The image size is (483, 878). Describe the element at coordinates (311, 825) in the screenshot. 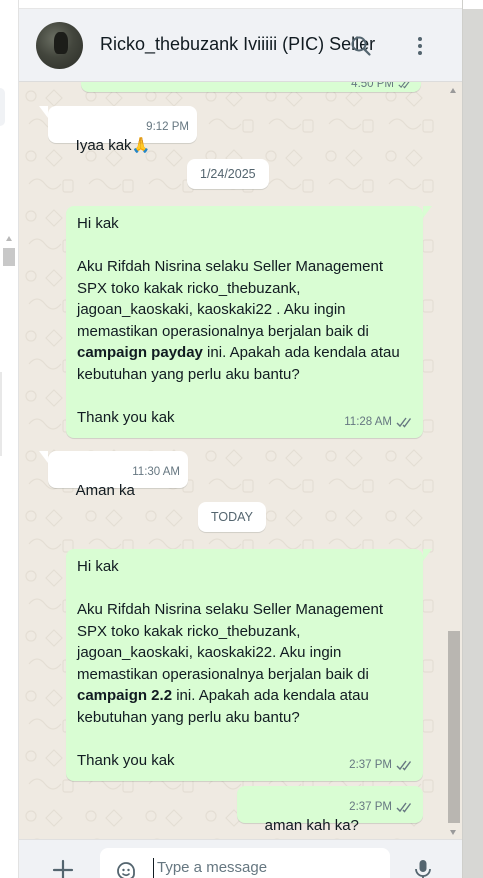

I see `message-text: aman kah ka?` at that location.